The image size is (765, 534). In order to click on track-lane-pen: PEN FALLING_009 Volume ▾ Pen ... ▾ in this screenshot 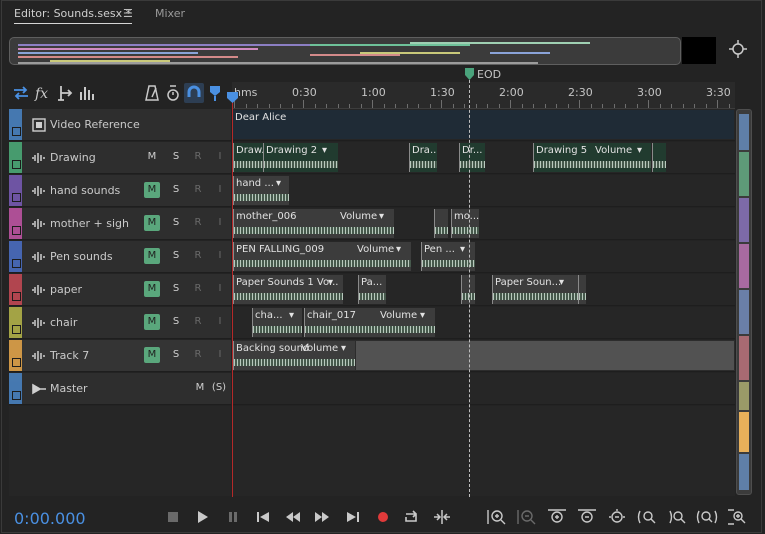, I will do `click(483, 257)`.